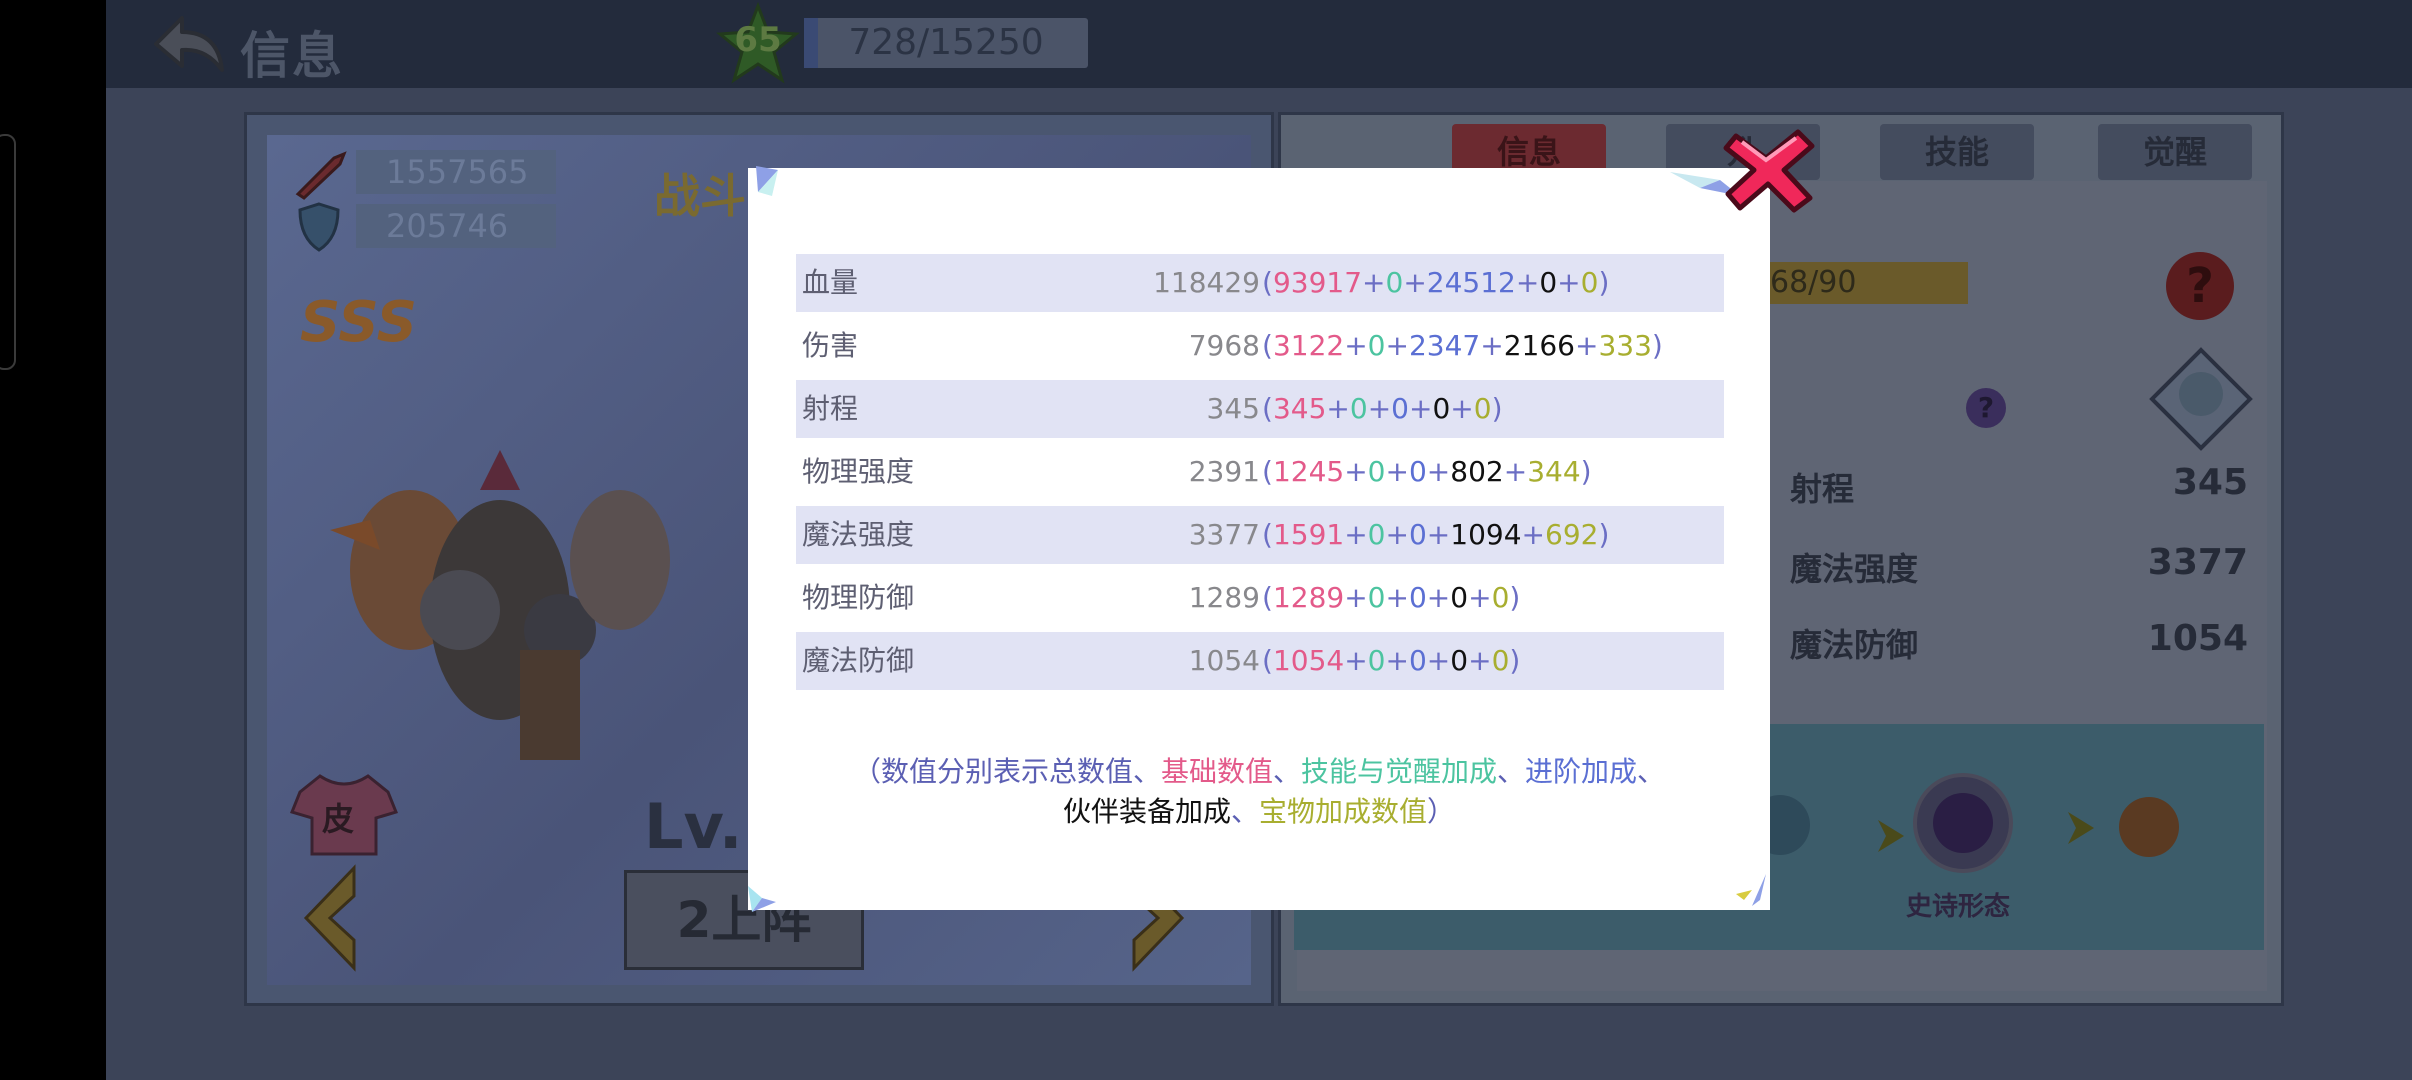 The width and height of the screenshot is (2412, 1080). Describe the element at coordinates (2175, 152) in the screenshot. I see `tab-awaken: 觉醒` at that location.